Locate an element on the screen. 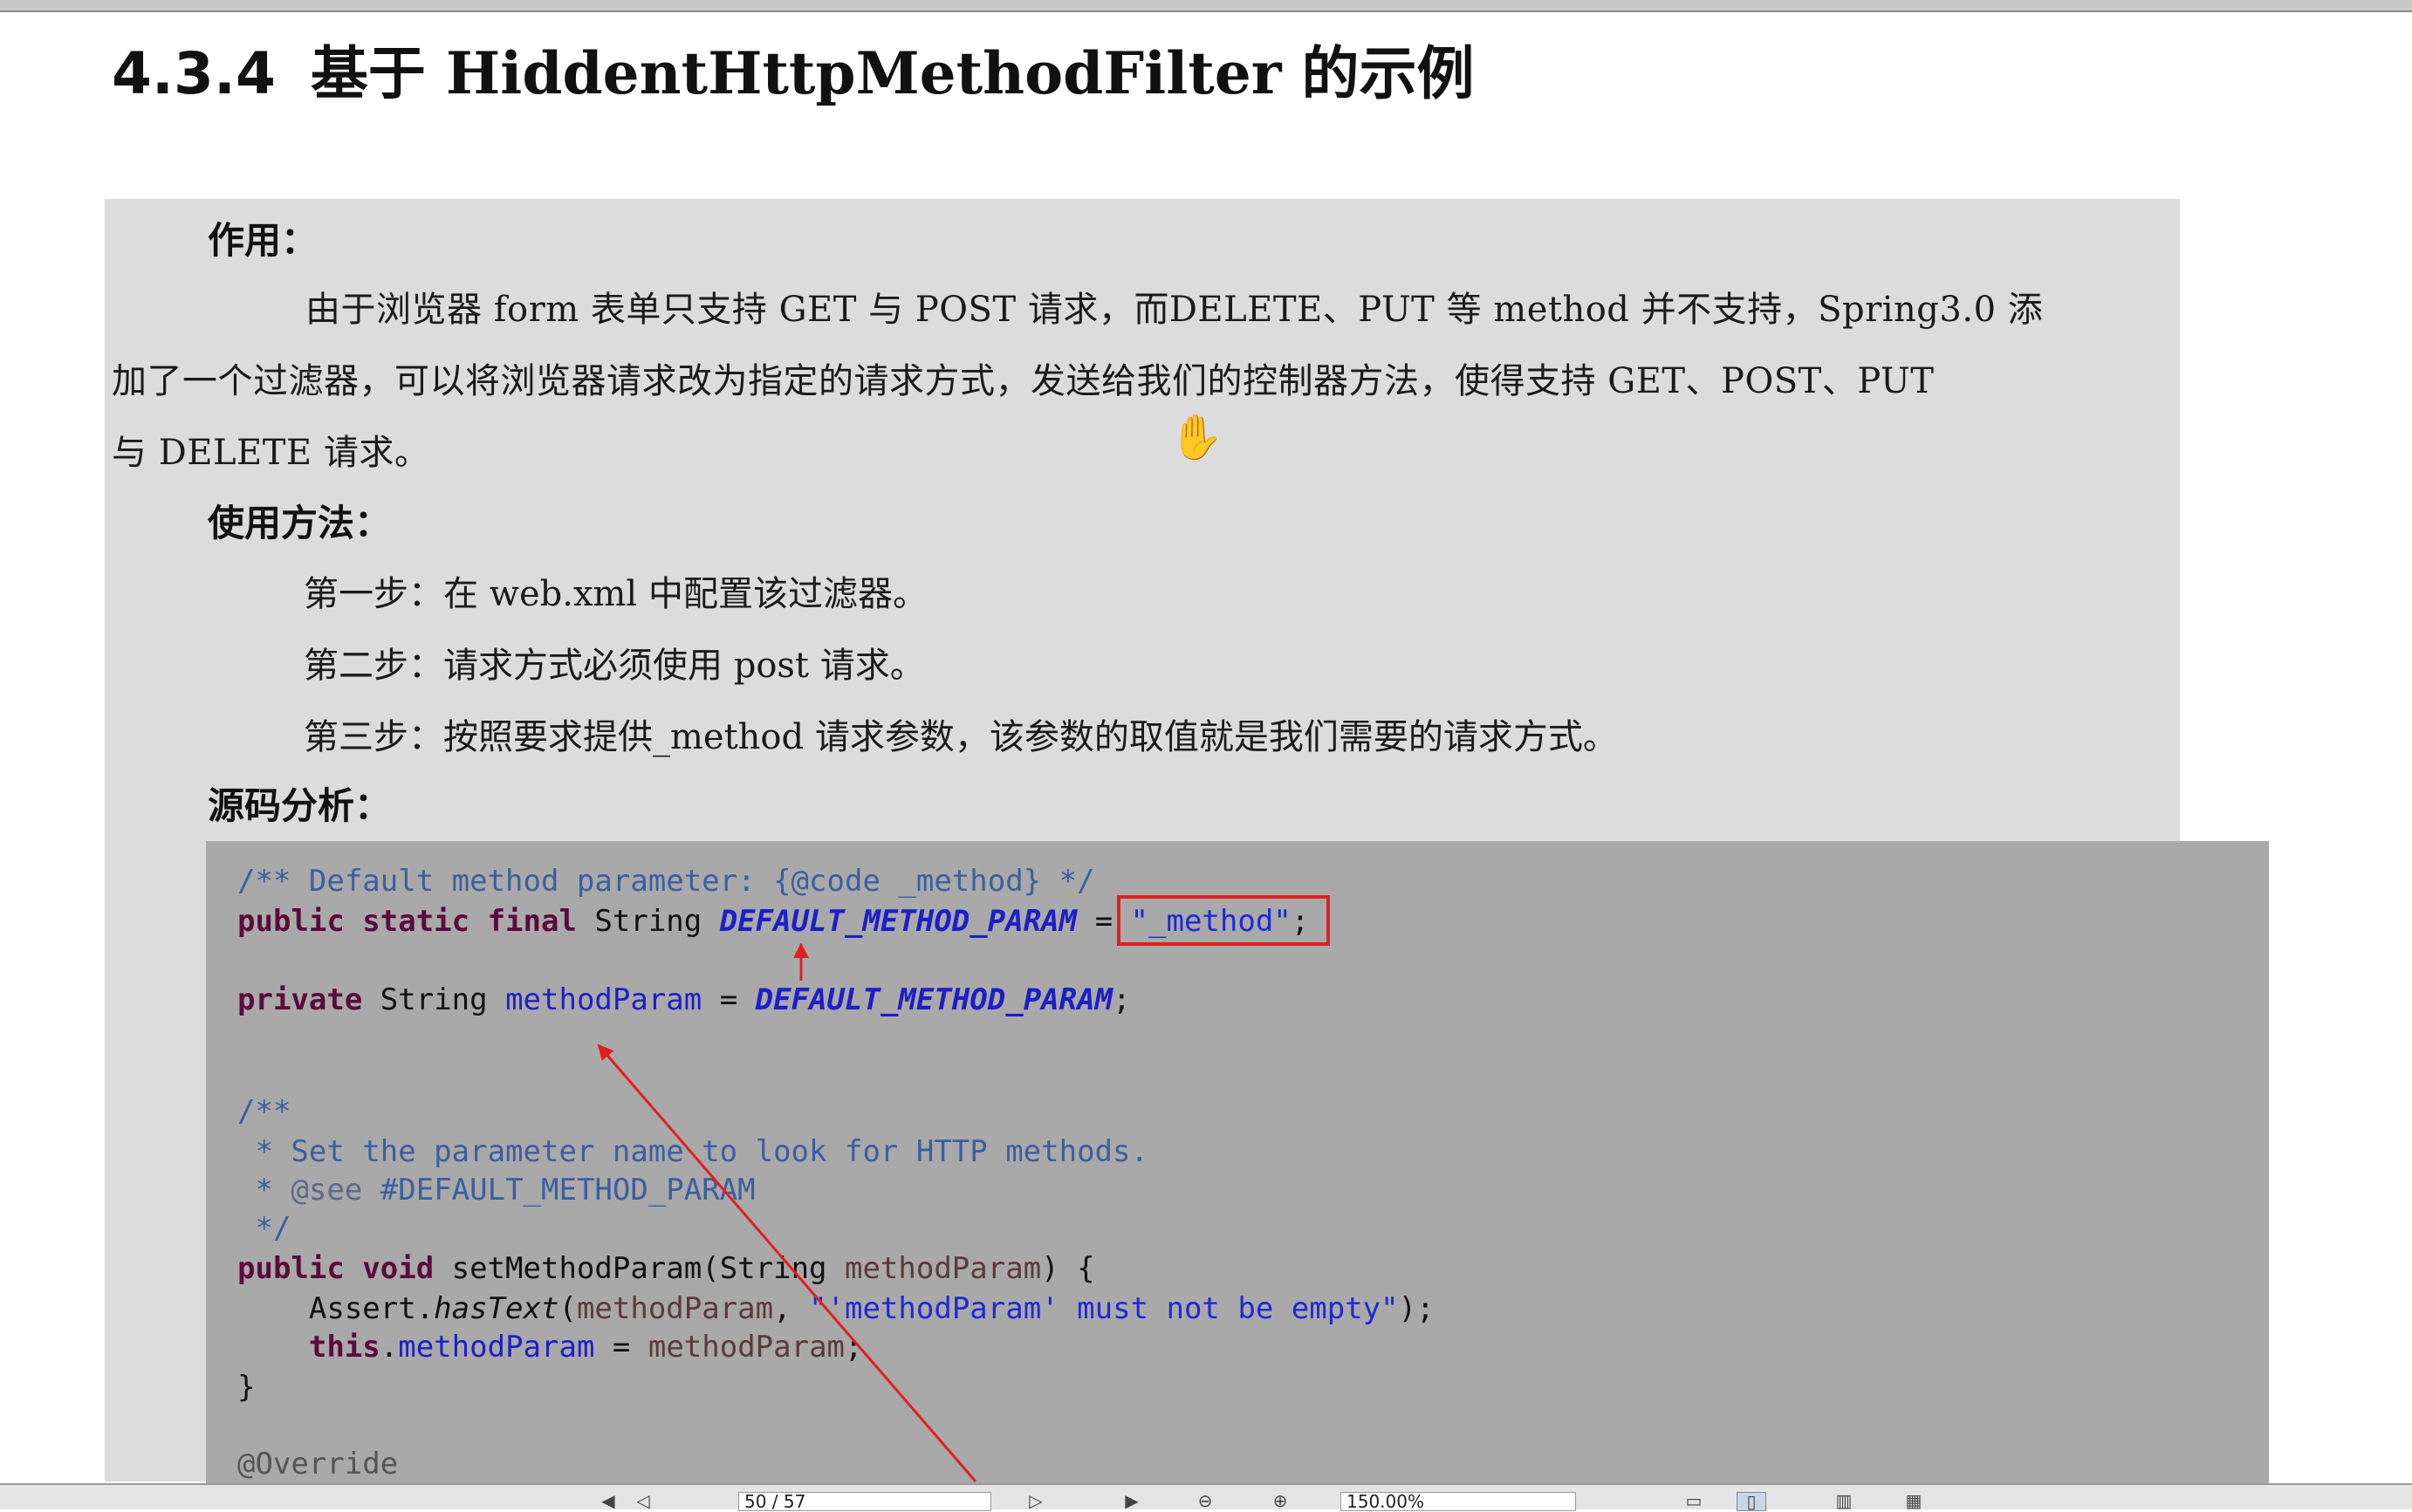 The image size is (2412, 1512). zoom-in-icon: ⊕ is located at coordinates (1280, 1502).